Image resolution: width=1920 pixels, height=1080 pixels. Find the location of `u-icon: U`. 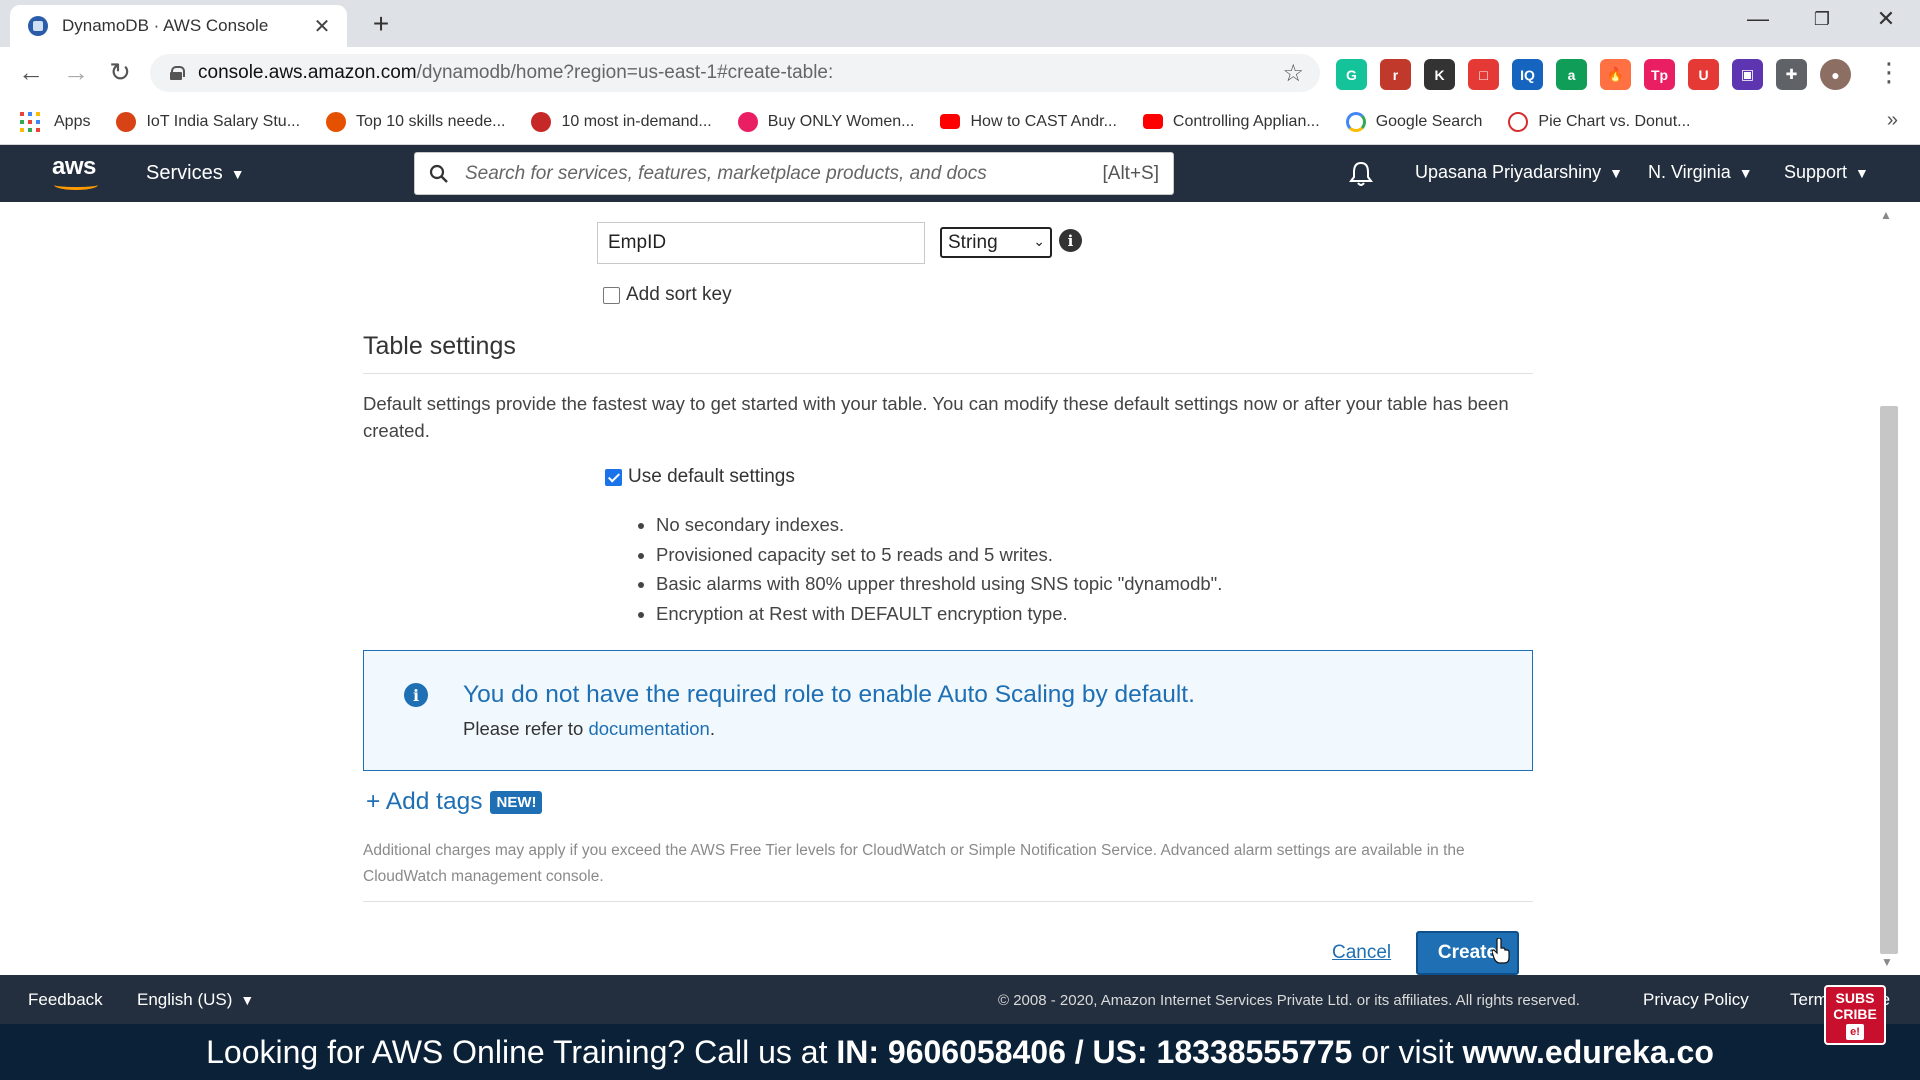

u-icon: U is located at coordinates (1703, 74).